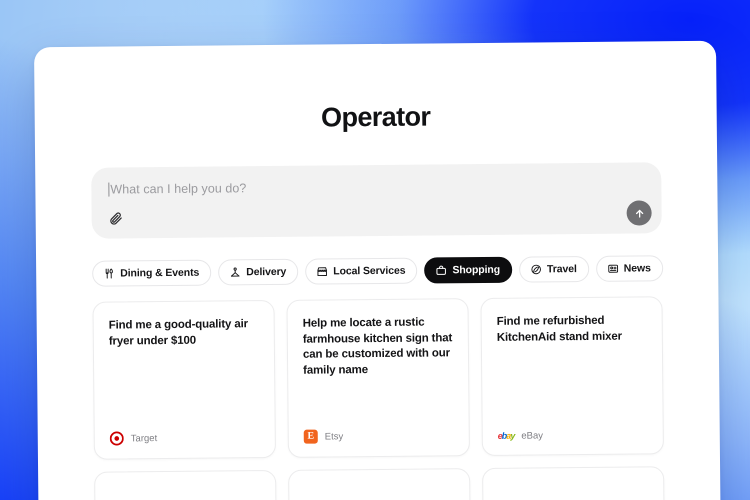 The width and height of the screenshot is (750, 500). I want to click on suggestion-card-grid-next-row, so click(379, 483).